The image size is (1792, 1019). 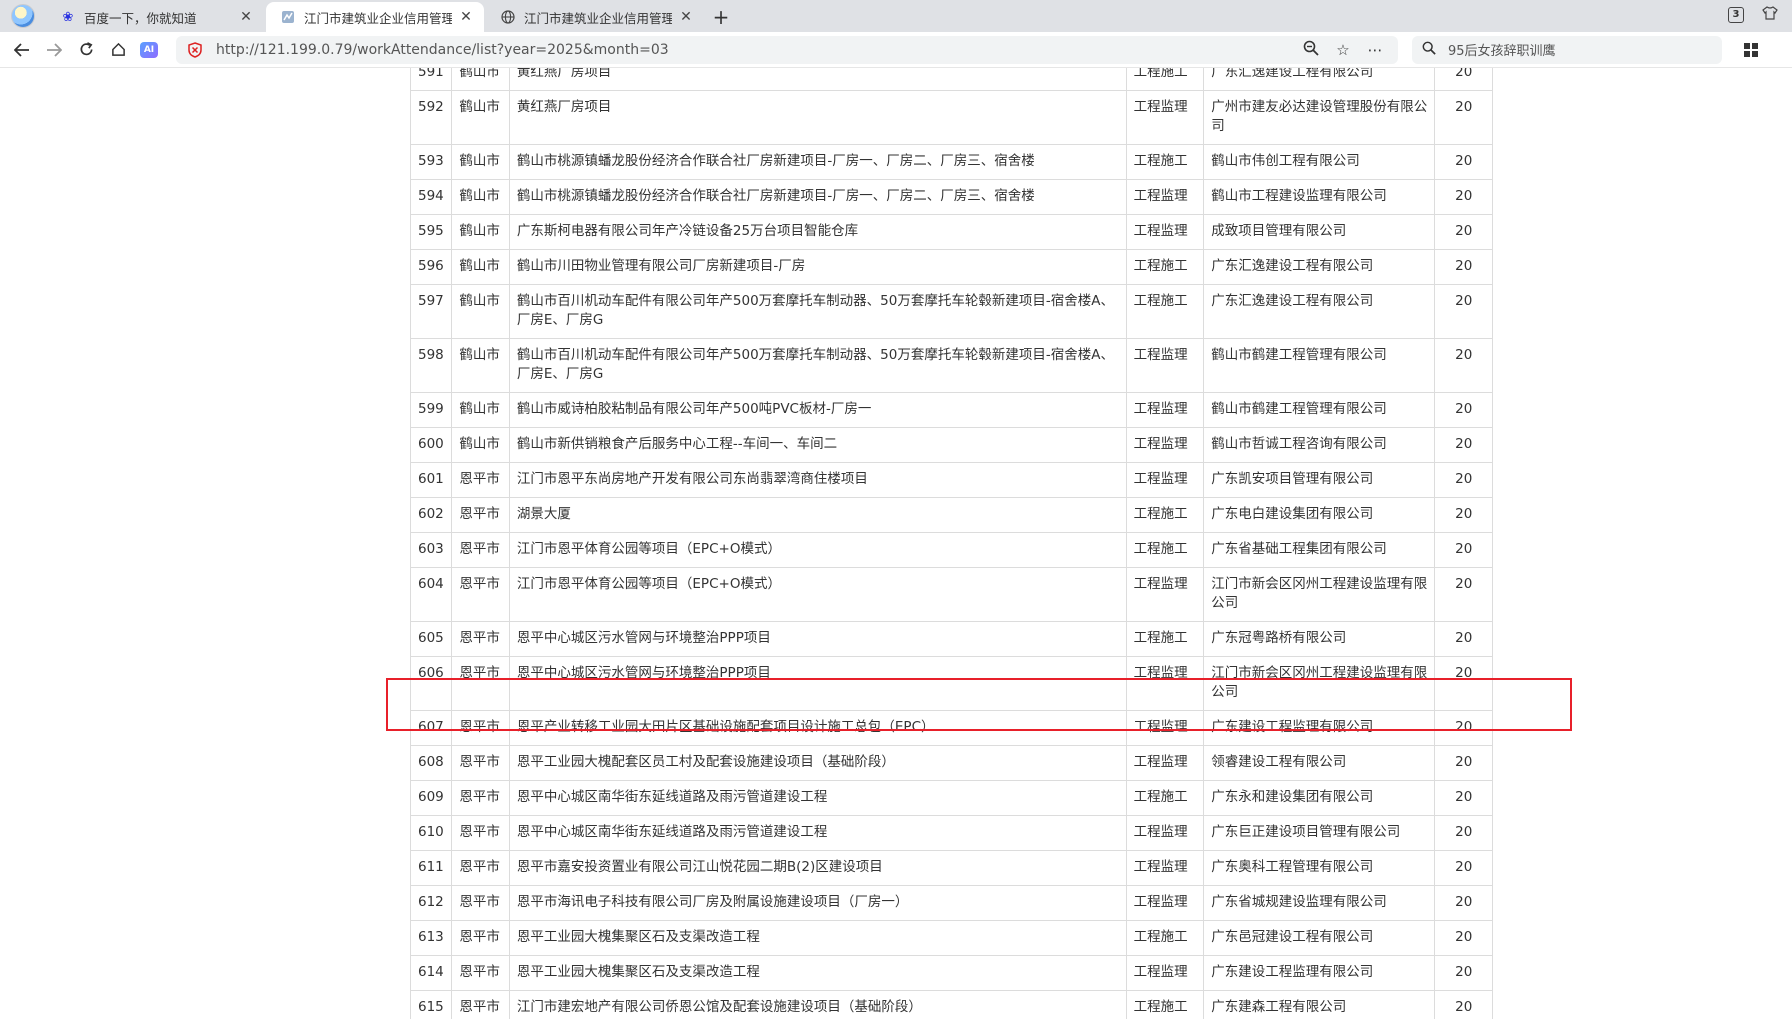 What do you see at coordinates (86, 50) in the screenshot?
I see `reload-icon` at bounding box center [86, 50].